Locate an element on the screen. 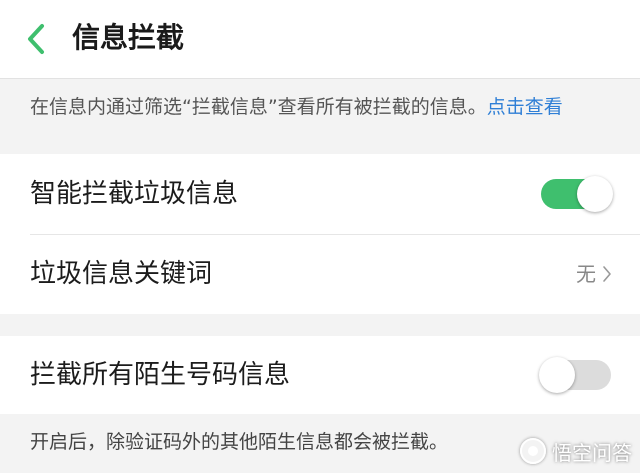 The width and height of the screenshot is (640, 473). chevron-left-icon is located at coordinates (36, 39).